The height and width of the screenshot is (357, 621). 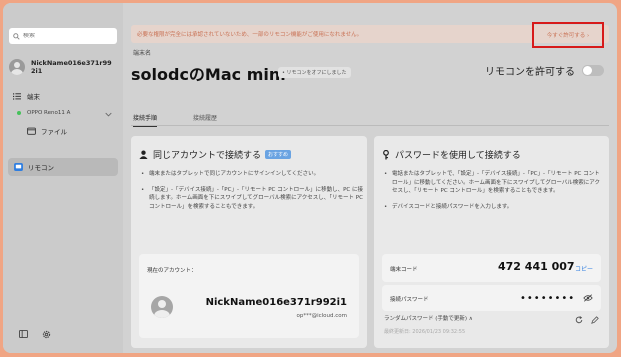 What do you see at coordinates (321, 316) in the screenshot?
I see `account-email: op***@icloud.com` at bounding box center [321, 316].